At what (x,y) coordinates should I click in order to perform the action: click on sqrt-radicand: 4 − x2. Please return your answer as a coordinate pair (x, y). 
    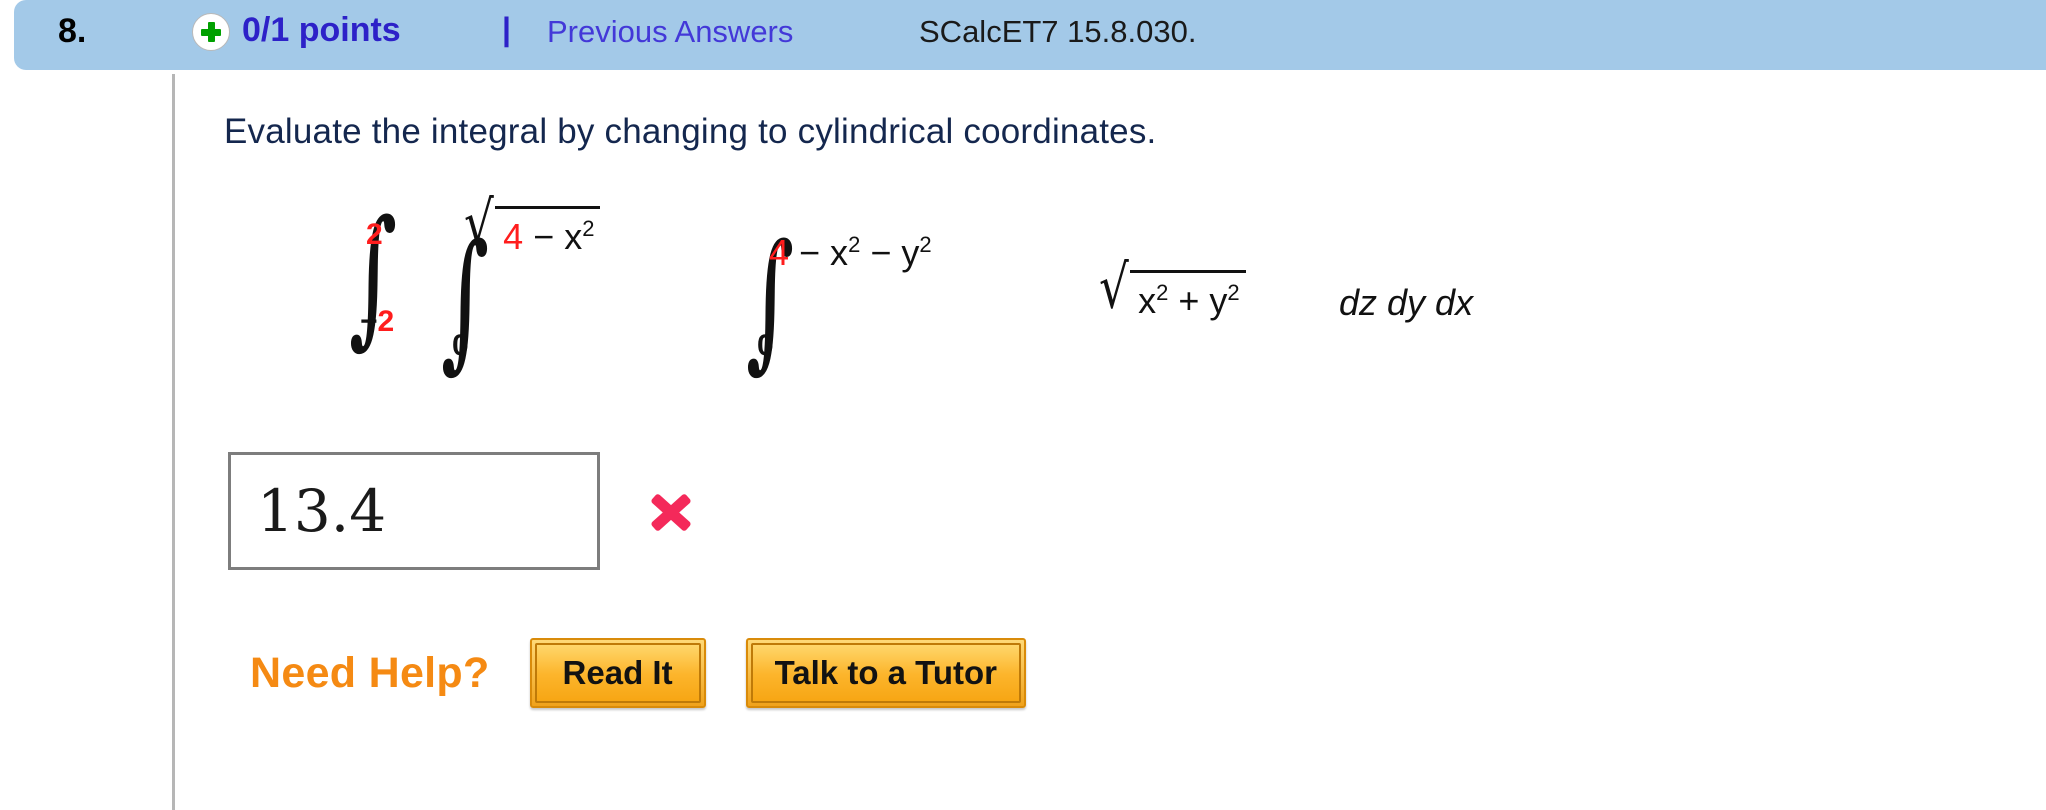
    Looking at the image, I should click on (548, 232).